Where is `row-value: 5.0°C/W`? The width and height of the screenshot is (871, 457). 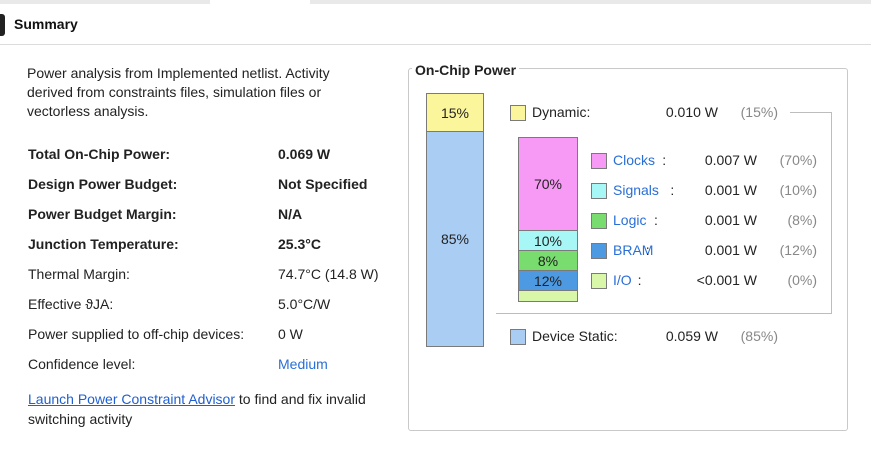
row-value: 5.0°C/W is located at coordinates (304, 304).